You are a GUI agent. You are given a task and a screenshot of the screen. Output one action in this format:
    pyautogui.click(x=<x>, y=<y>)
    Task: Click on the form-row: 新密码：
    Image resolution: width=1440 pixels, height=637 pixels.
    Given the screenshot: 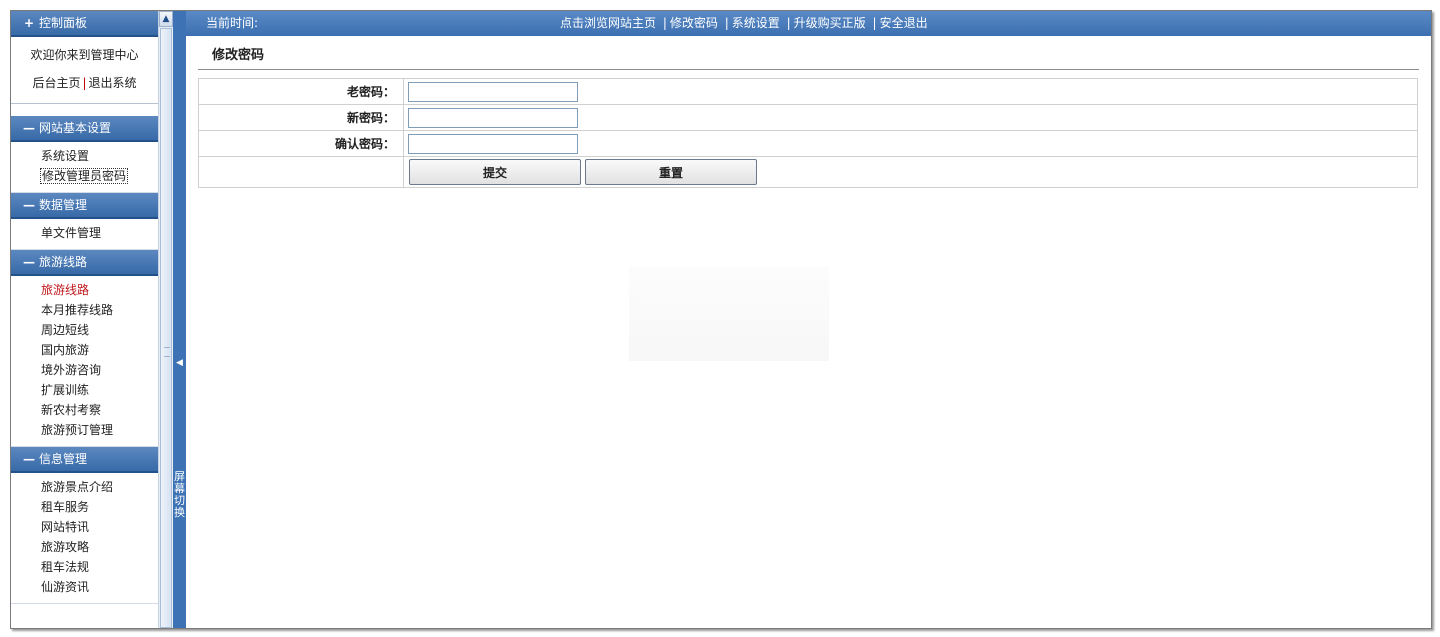 What is the action you would take?
    pyautogui.click(x=808, y=117)
    